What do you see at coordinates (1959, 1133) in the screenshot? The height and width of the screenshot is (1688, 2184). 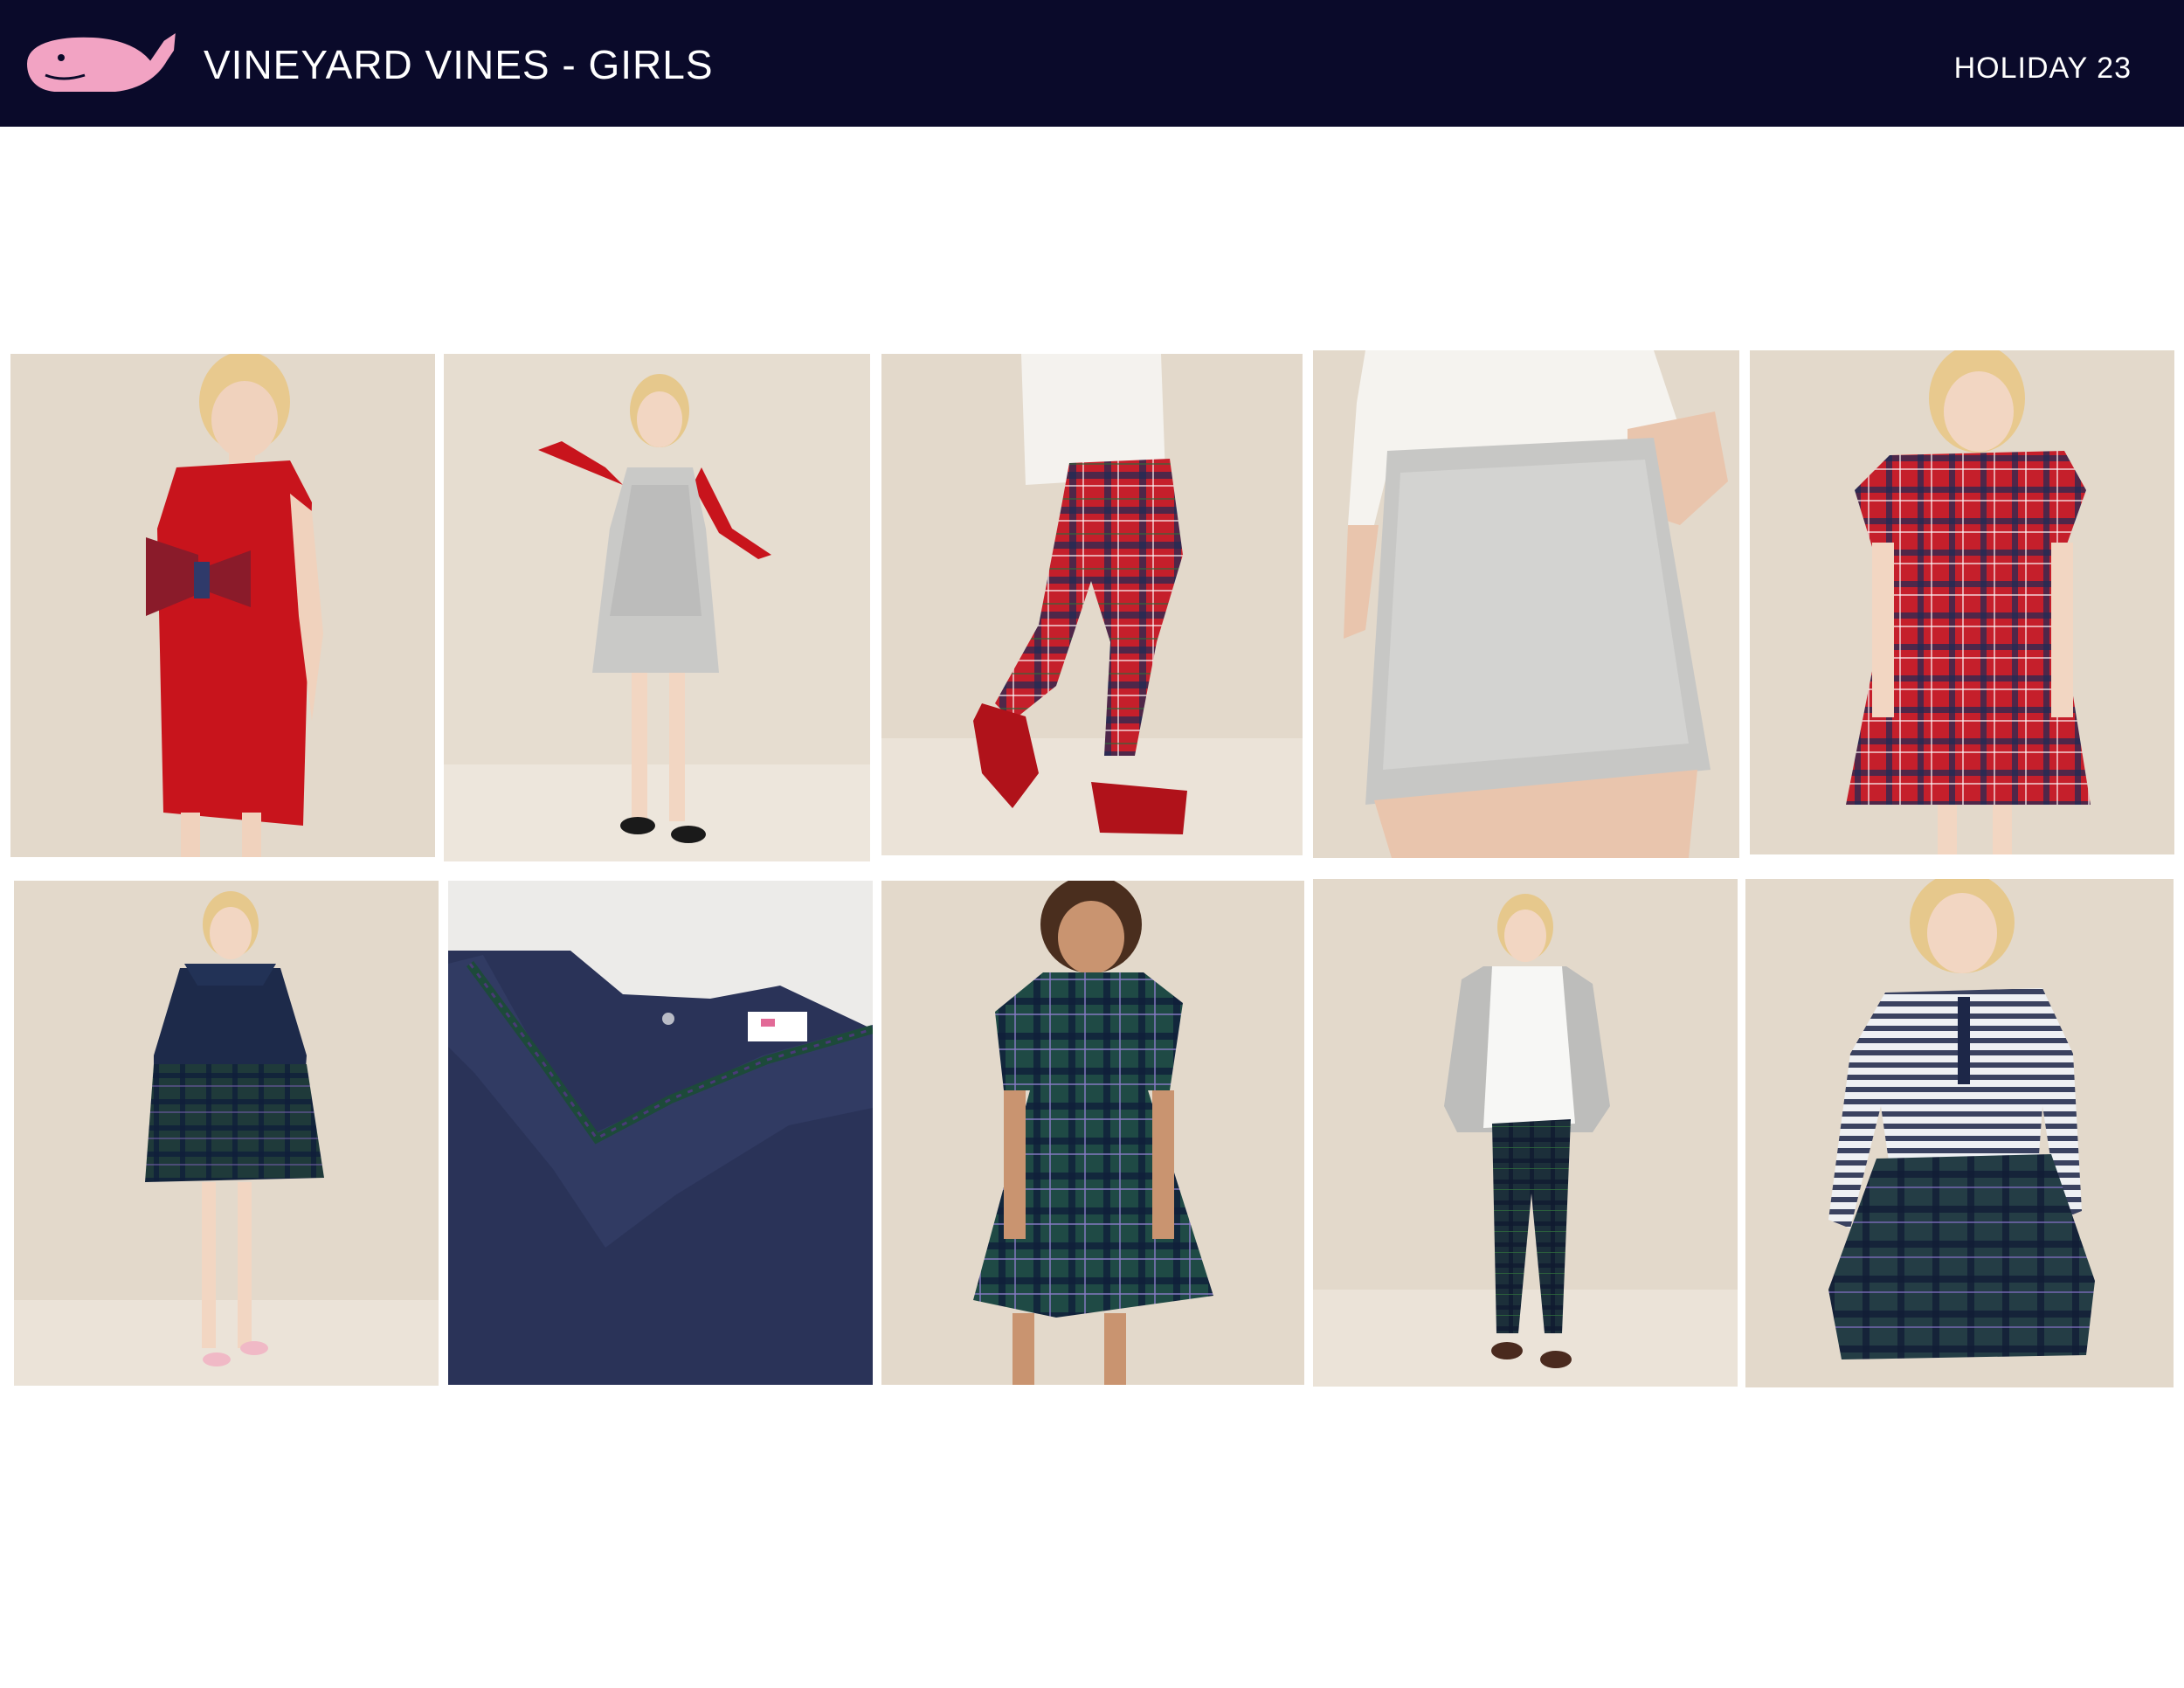 I see `striped-henley-plaid-skirt-photo` at bounding box center [1959, 1133].